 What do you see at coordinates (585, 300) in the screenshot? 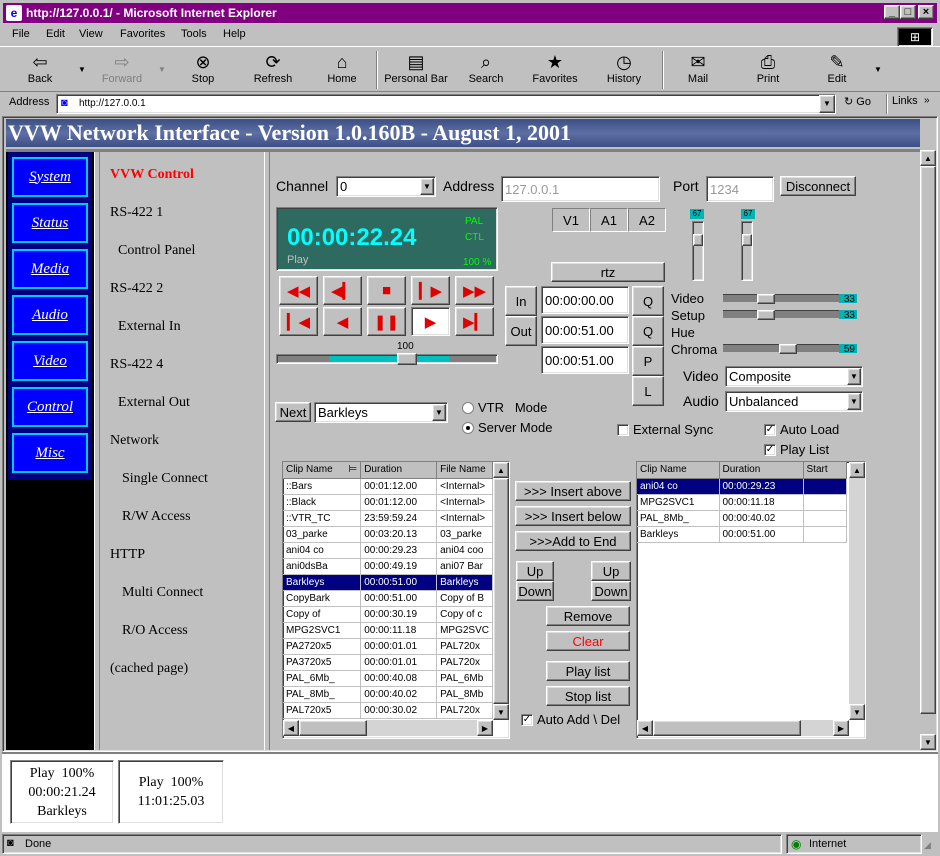
I see `in-timecode-field: 00:00:00.00` at bounding box center [585, 300].